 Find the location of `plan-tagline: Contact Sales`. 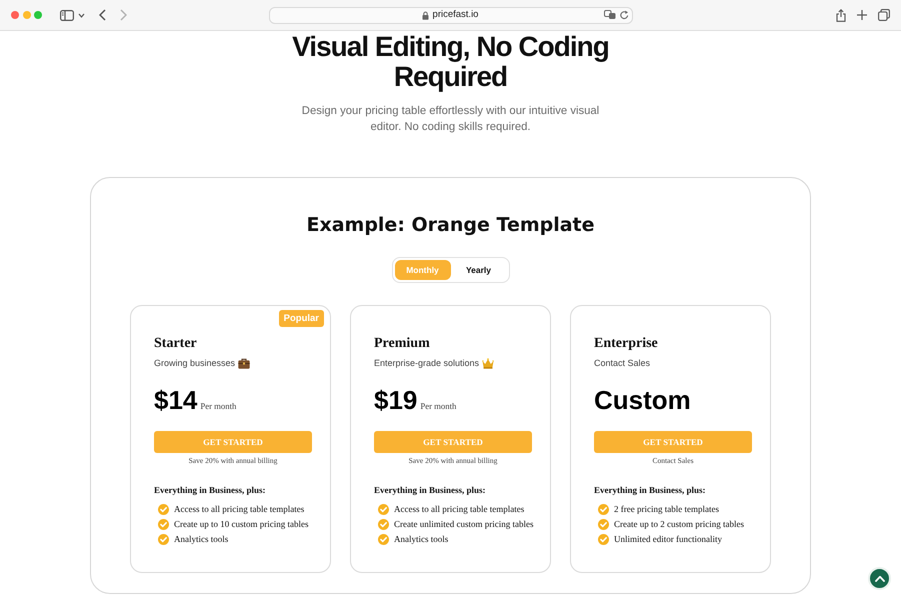

plan-tagline: Contact Sales is located at coordinates (622, 363).